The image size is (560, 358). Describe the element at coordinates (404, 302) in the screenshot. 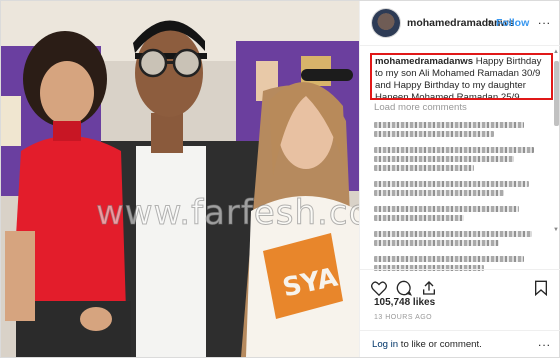

I see `likes-count: 105,748 likes` at that location.